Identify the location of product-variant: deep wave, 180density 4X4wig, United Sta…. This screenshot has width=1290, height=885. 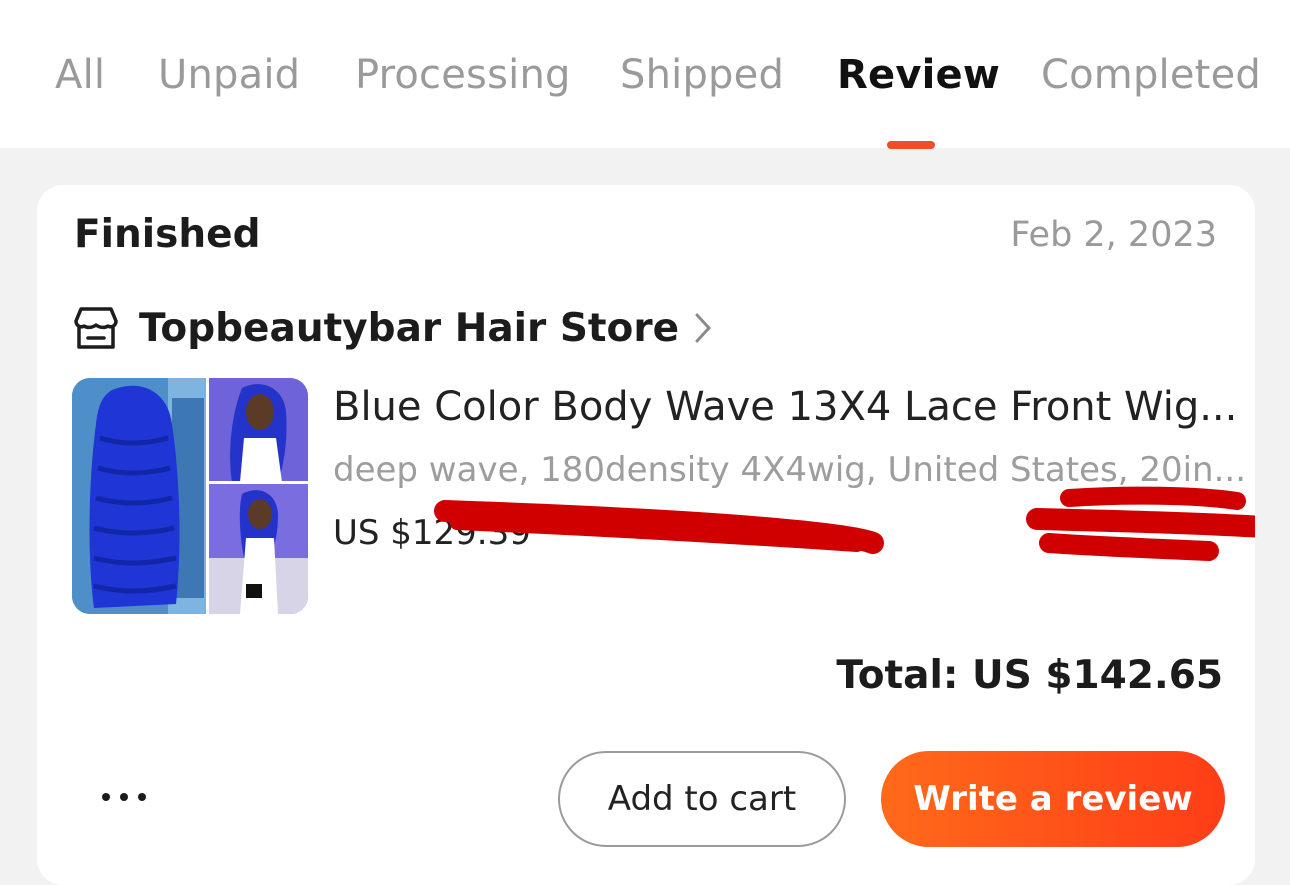
(790, 470).